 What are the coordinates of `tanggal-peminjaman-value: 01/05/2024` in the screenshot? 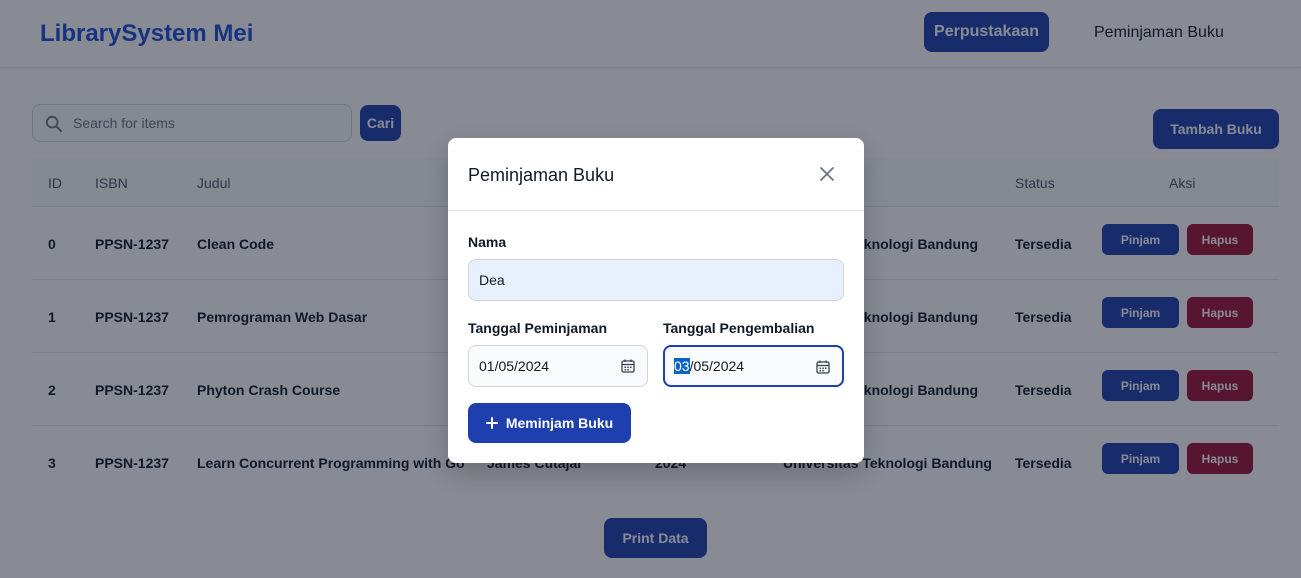 It's located at (514, 366).